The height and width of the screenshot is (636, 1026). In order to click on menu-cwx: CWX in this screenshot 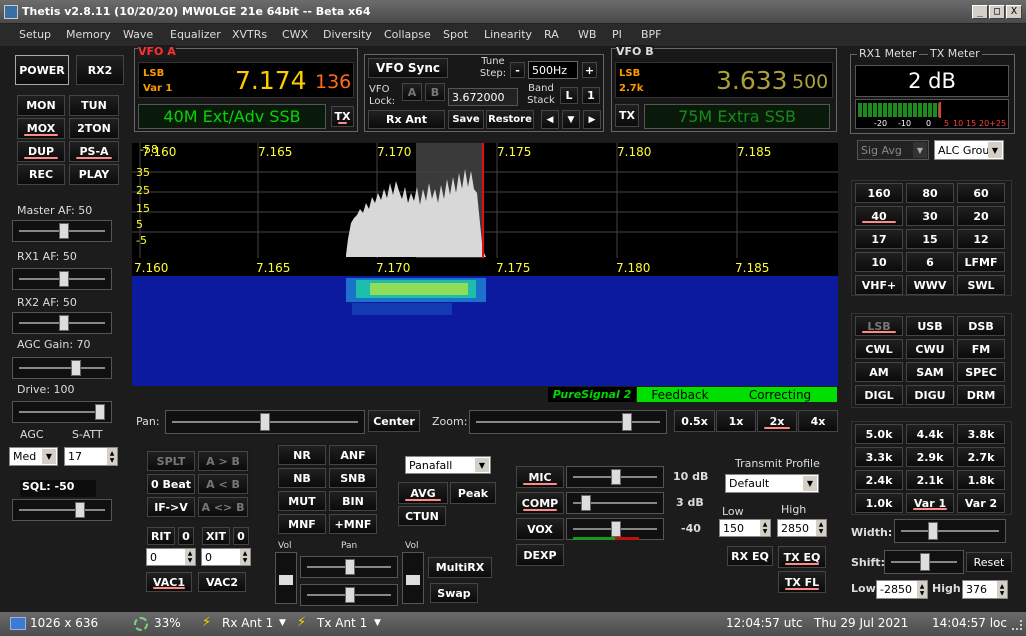, I will do `click(295, 34)`.